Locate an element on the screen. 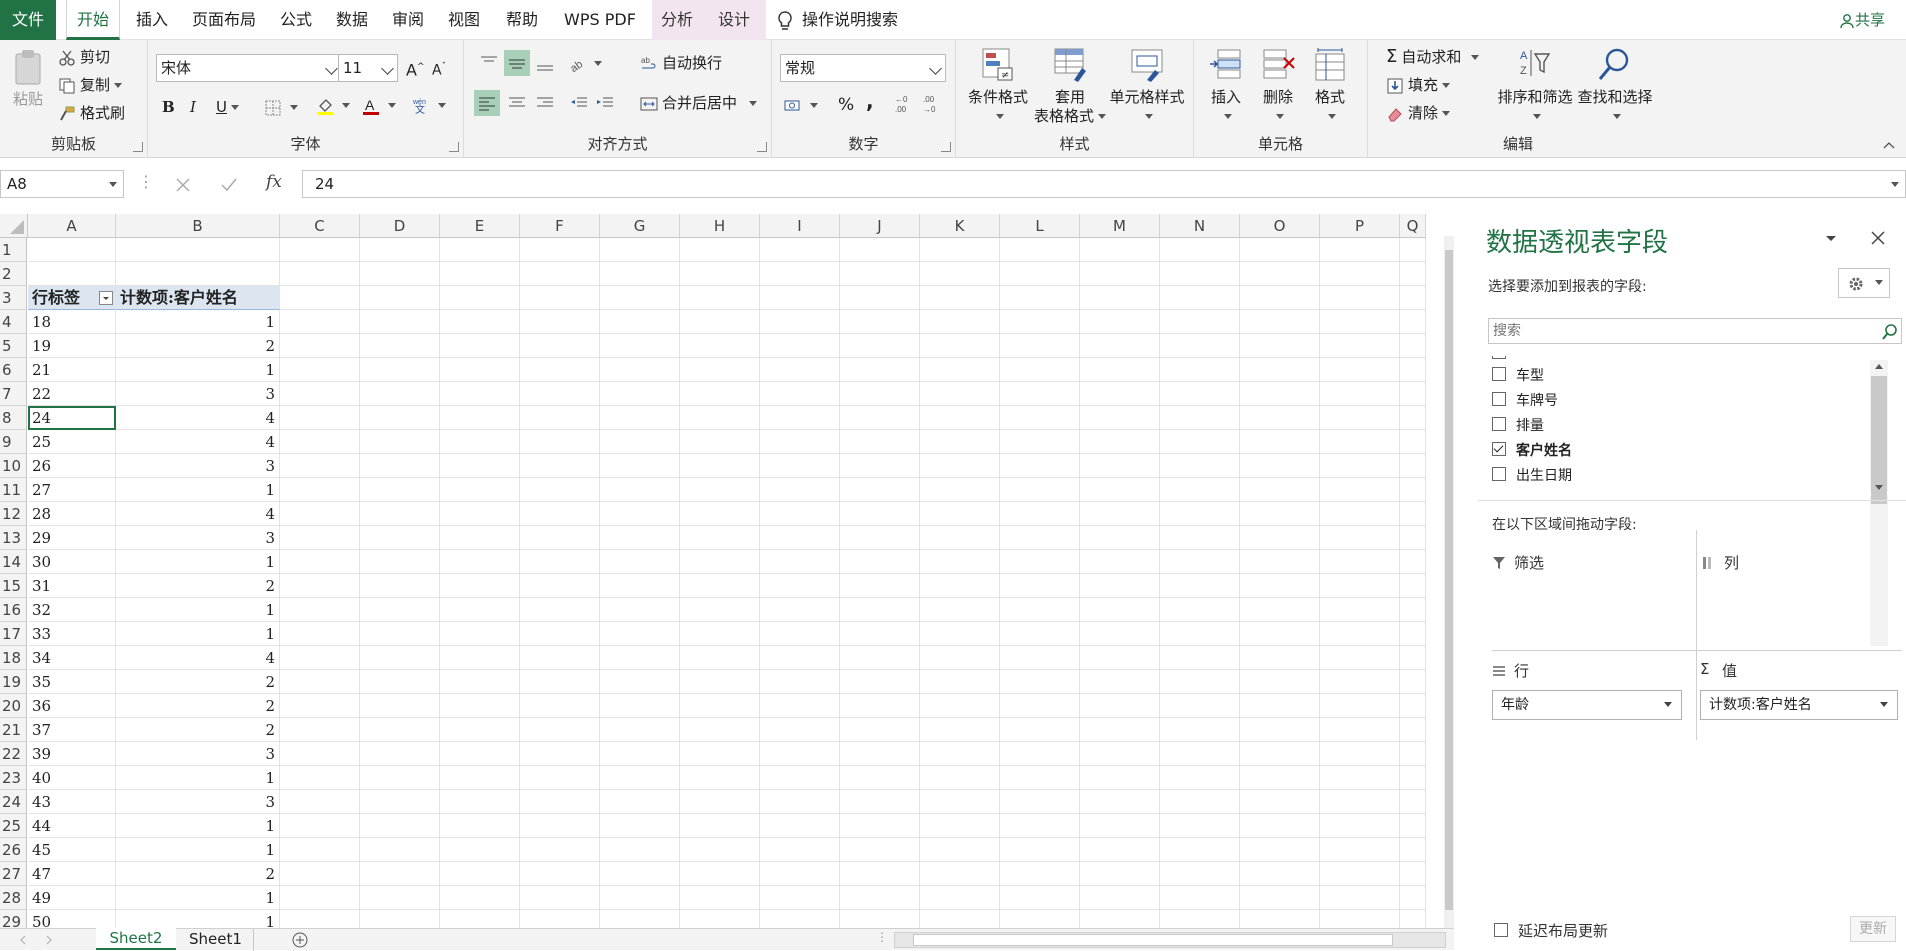  cell-d10 is located at coordinates (400, 466).